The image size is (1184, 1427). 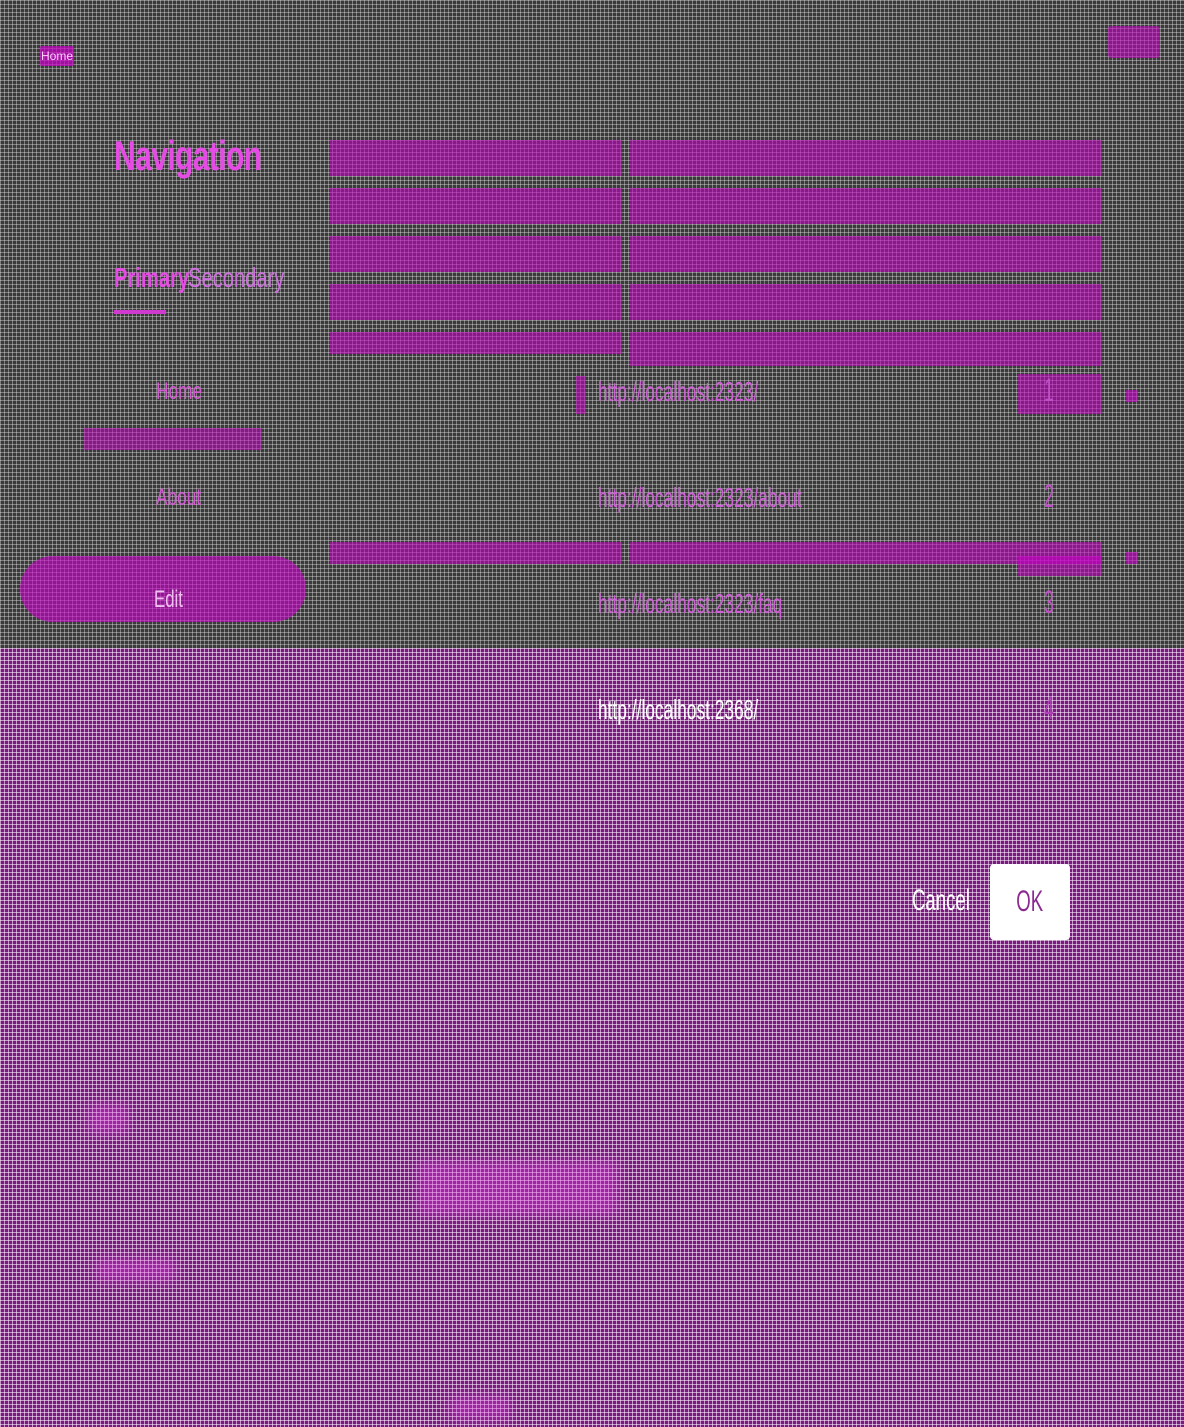 I want to click on cancel-button: Cancel, so click(x=941, y=901).